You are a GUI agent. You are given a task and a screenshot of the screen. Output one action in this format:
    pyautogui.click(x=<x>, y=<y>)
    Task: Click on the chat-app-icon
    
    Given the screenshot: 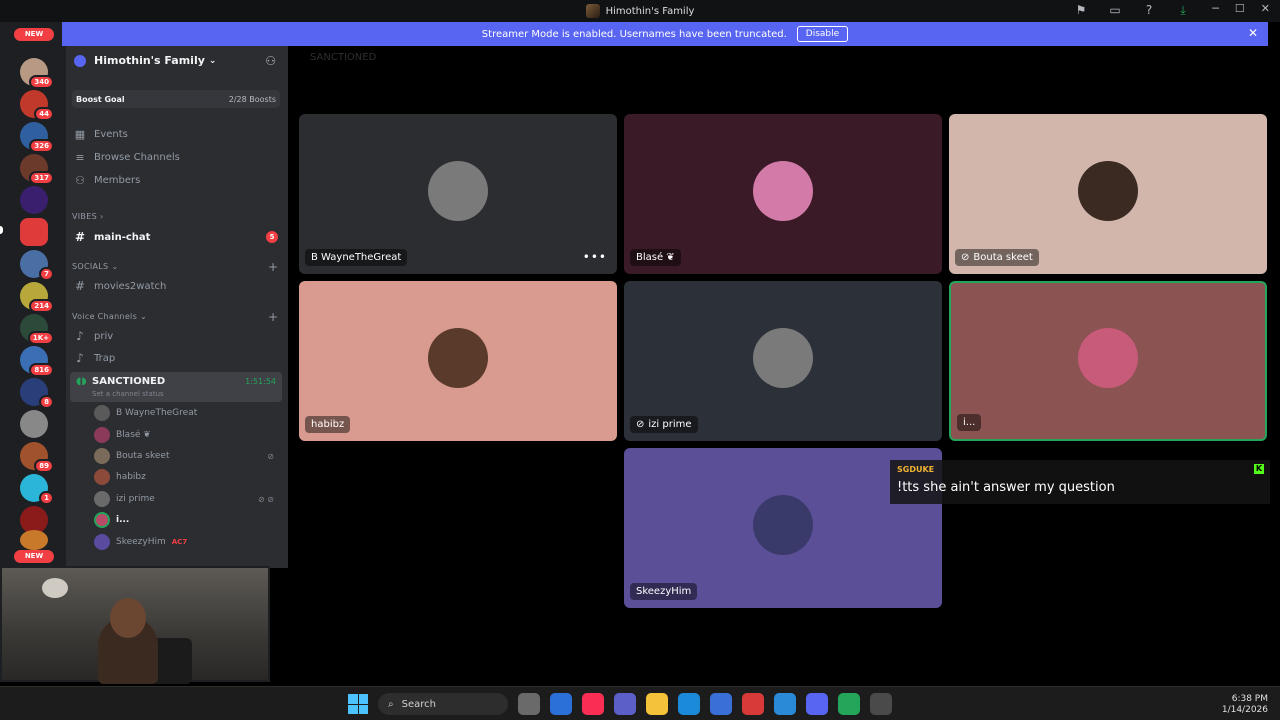 What is the action you would take?
    pyautogui.click(x=849, y=704)
    